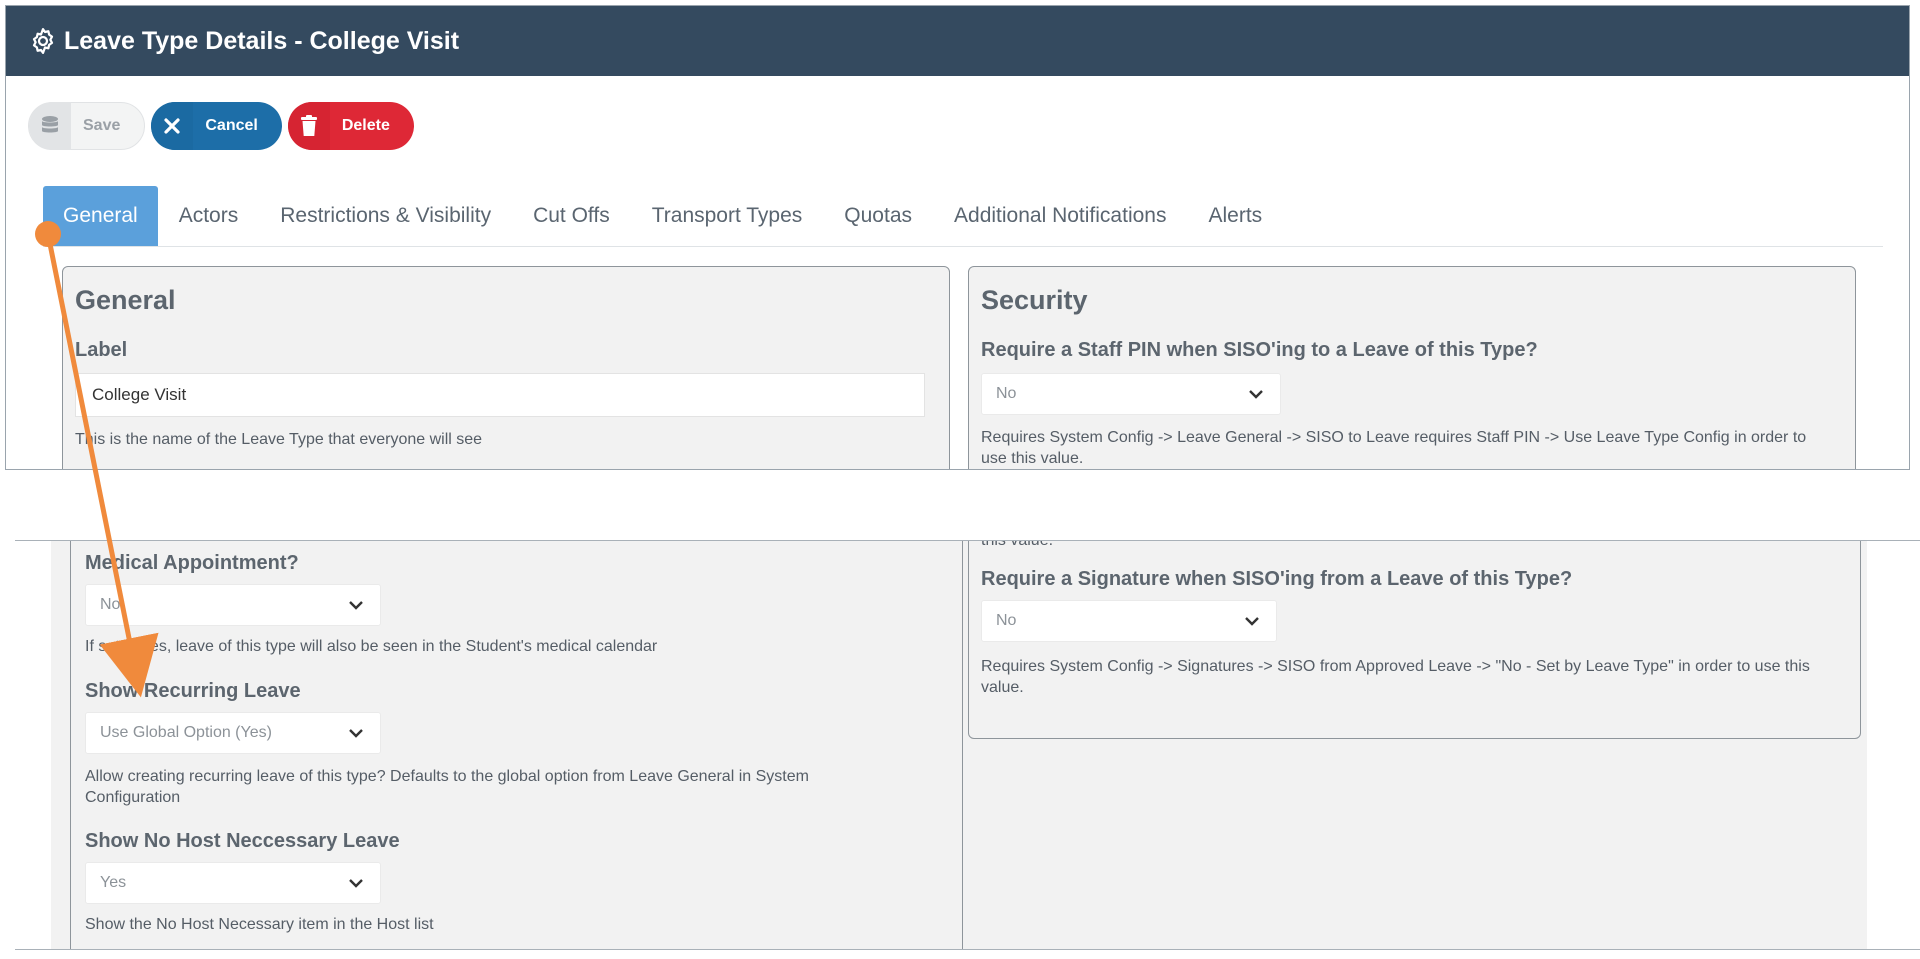 The image size is (1920, 959). What do you see at coordinates (186, 732) in the screenshot?
I see `recurring-value: Use Global Option (Yes)` at bounding box center [186, 732].